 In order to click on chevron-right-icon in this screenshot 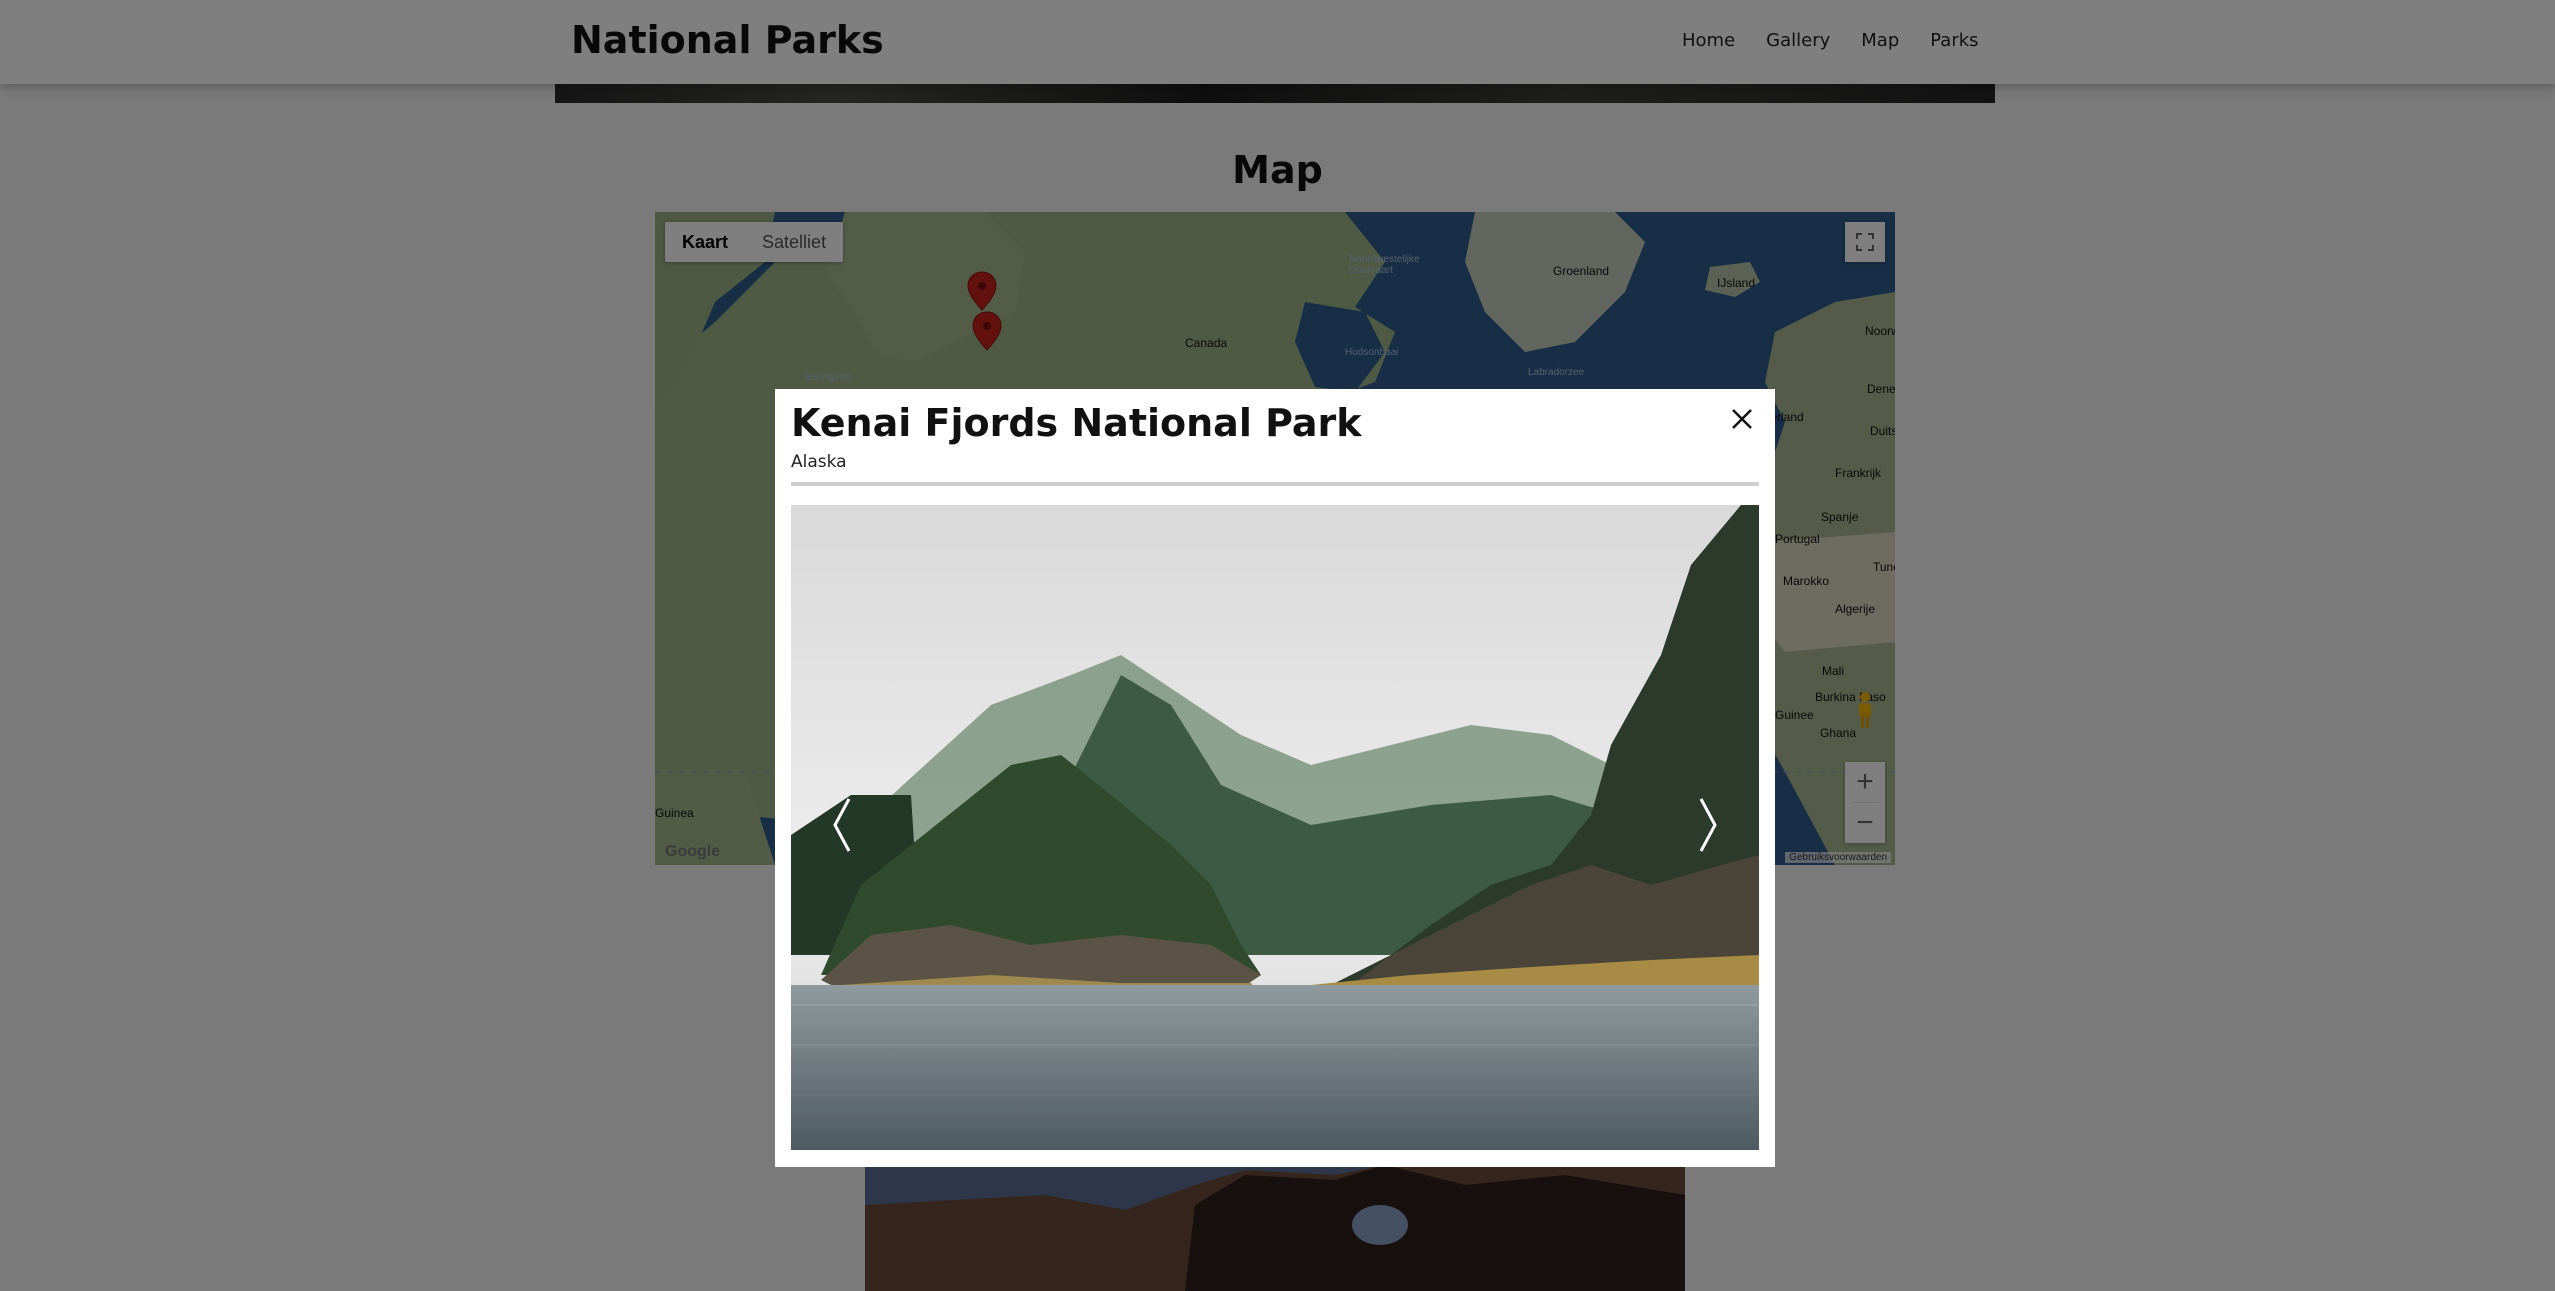, I will do `click(1708, 825)`.